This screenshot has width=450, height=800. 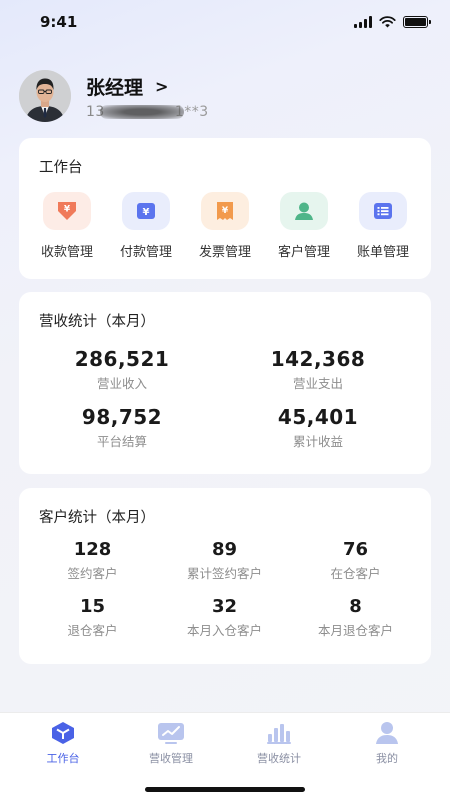 What do you see at coordinates (92, 549) in the screenshot?
I see `stat-value: 128` at bounding box center [92, 549].